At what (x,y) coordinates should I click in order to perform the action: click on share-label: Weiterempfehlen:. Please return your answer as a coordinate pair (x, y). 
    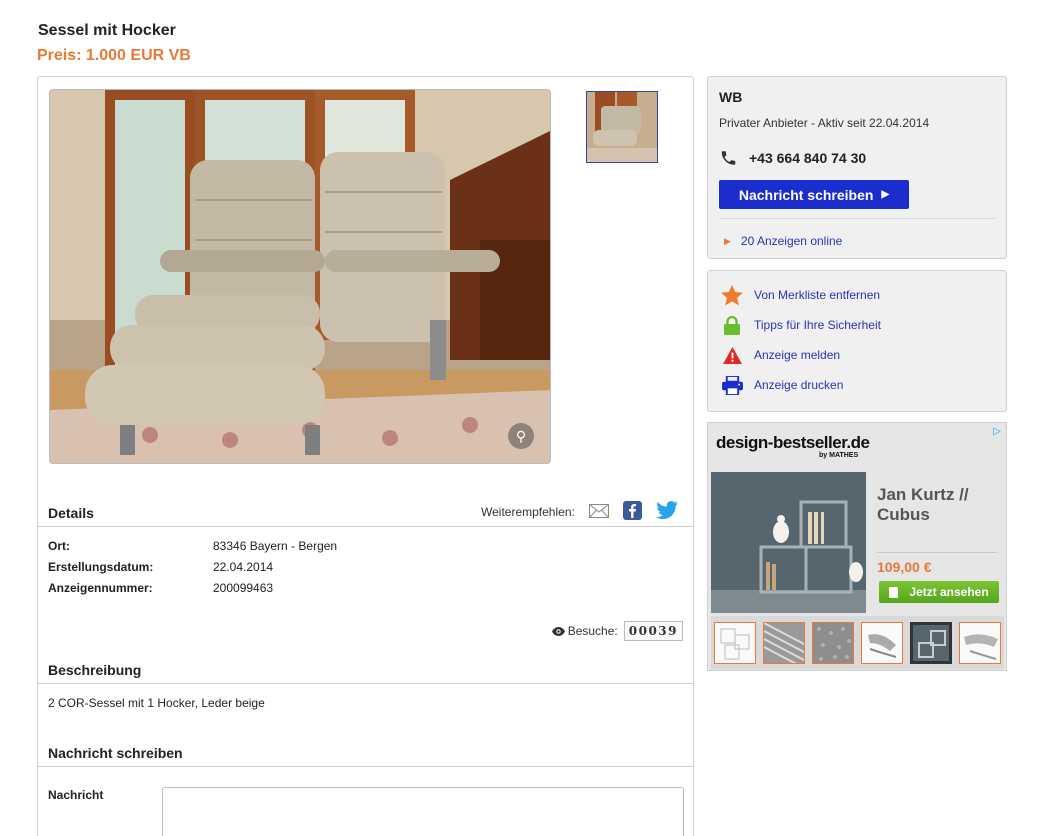
    Looking at the image, I should click on (528, 512).